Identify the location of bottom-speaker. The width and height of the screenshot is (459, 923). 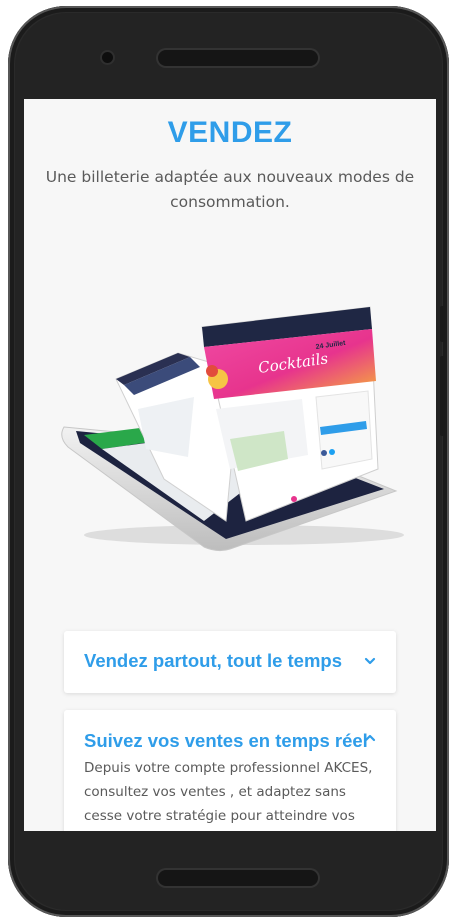
(238, 878).